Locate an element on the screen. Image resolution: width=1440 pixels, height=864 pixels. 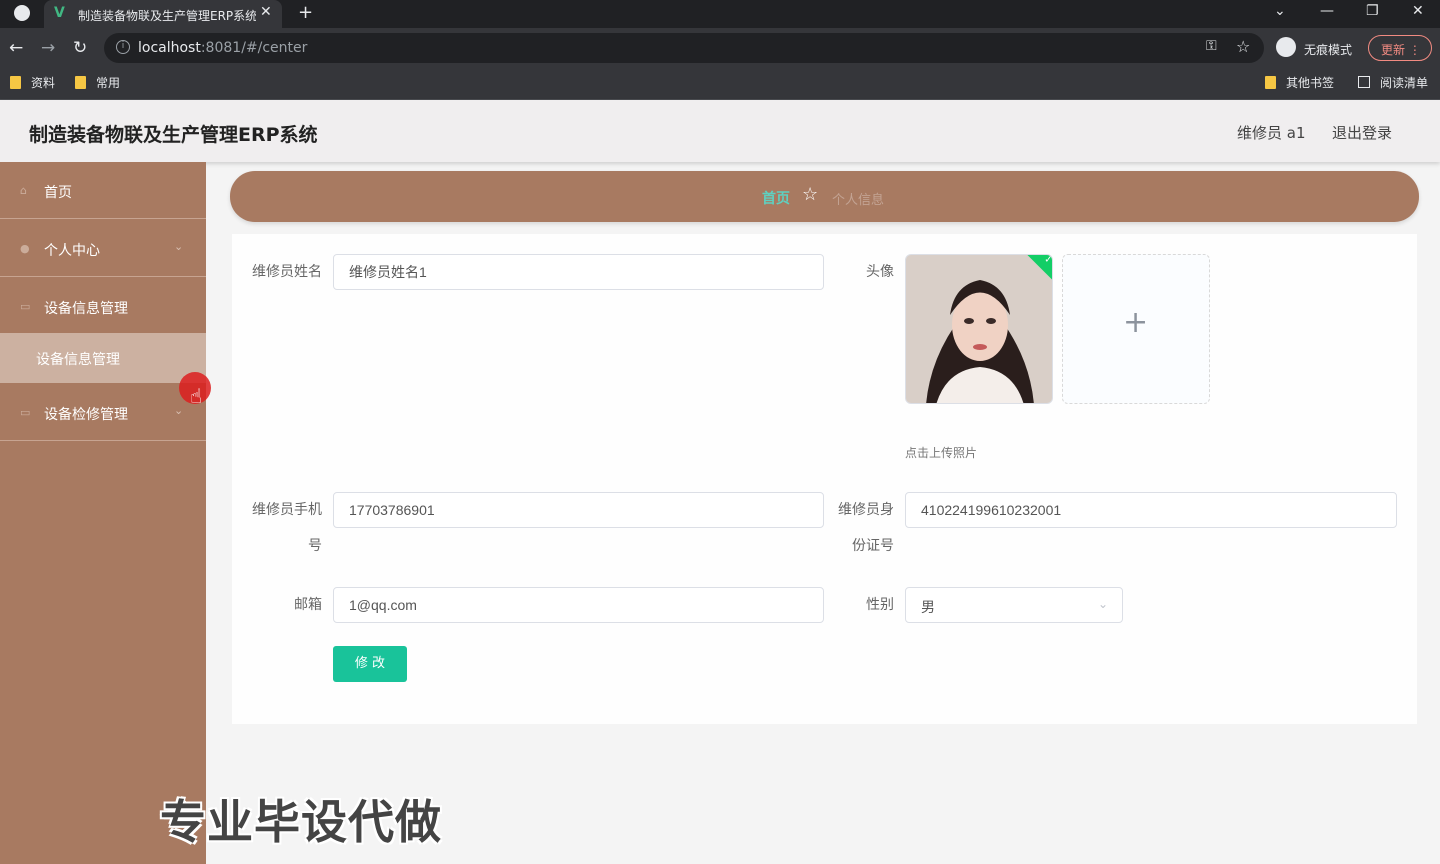
reading-list: 阅读清单 is located at coordinates (1393, 82).